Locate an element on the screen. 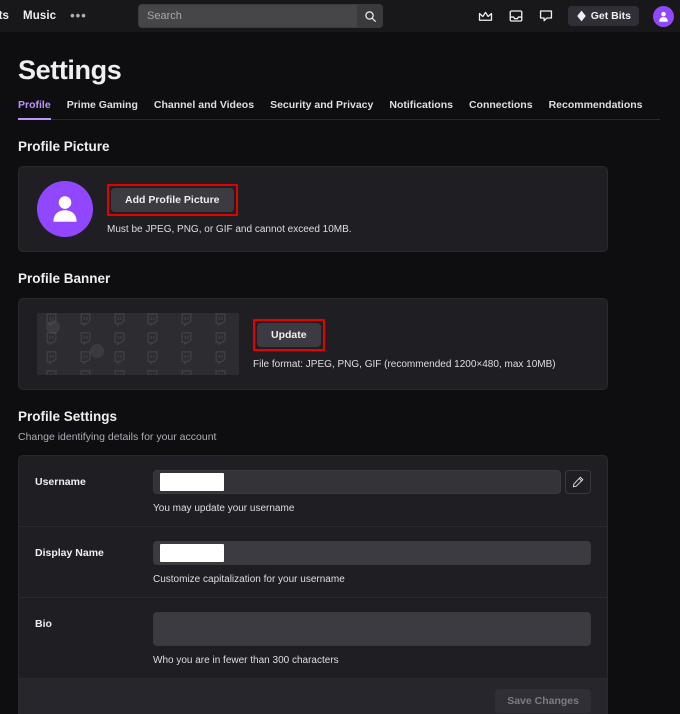 This screenshot has width=680, height=714. tab-connections: Connections is located at coordinates (501, 109).